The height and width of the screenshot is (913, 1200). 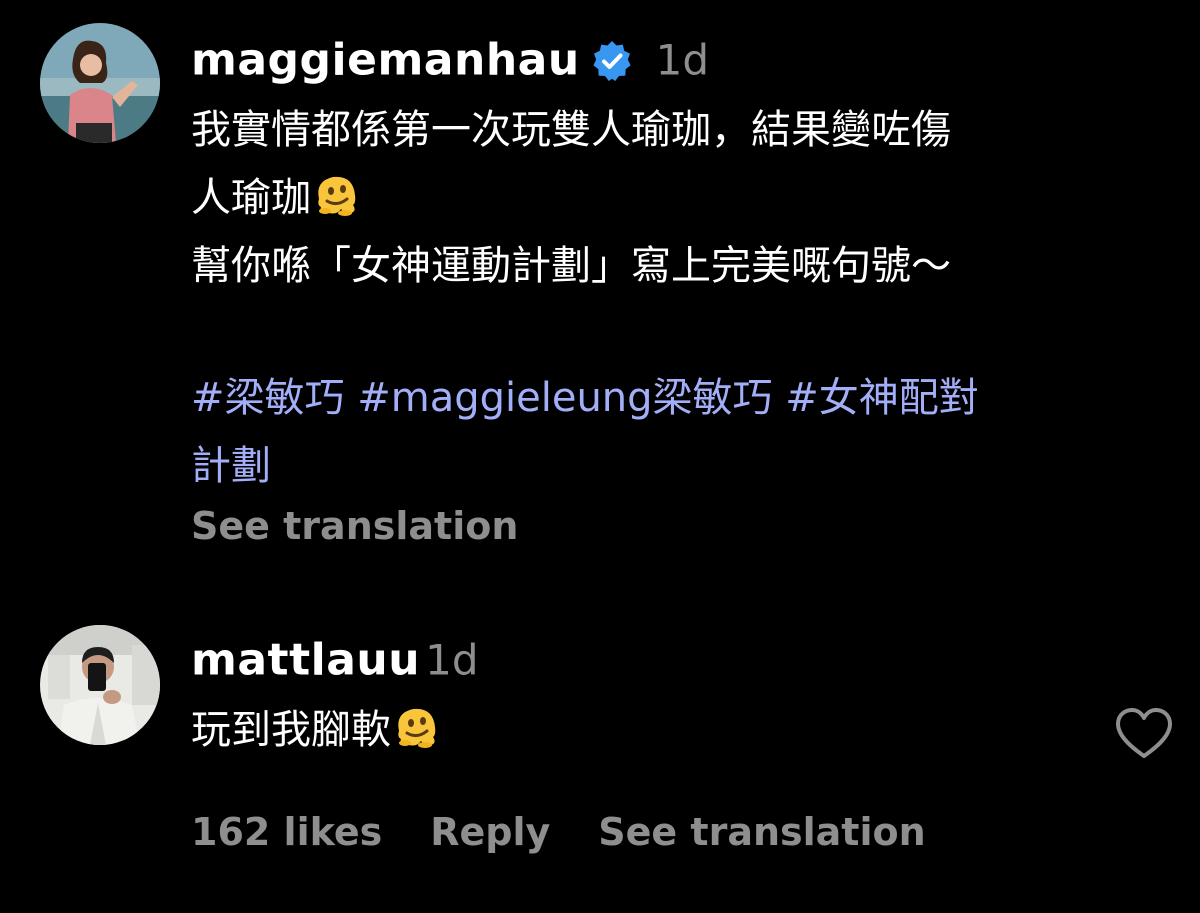 What do you see at coordinates (882, 398) in the screenshot?
I see `hashtag-link: #女神配對` at bounding box center [882, 398].